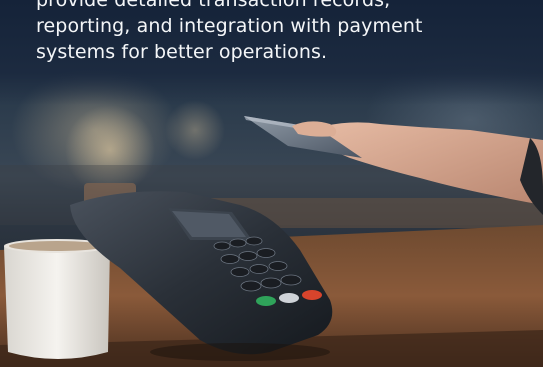  What do you see at coordinates (229, 26) in the screenshot?
I see `caption-line-2: reporting, and integration with payment` at bounding box center [229, 26].